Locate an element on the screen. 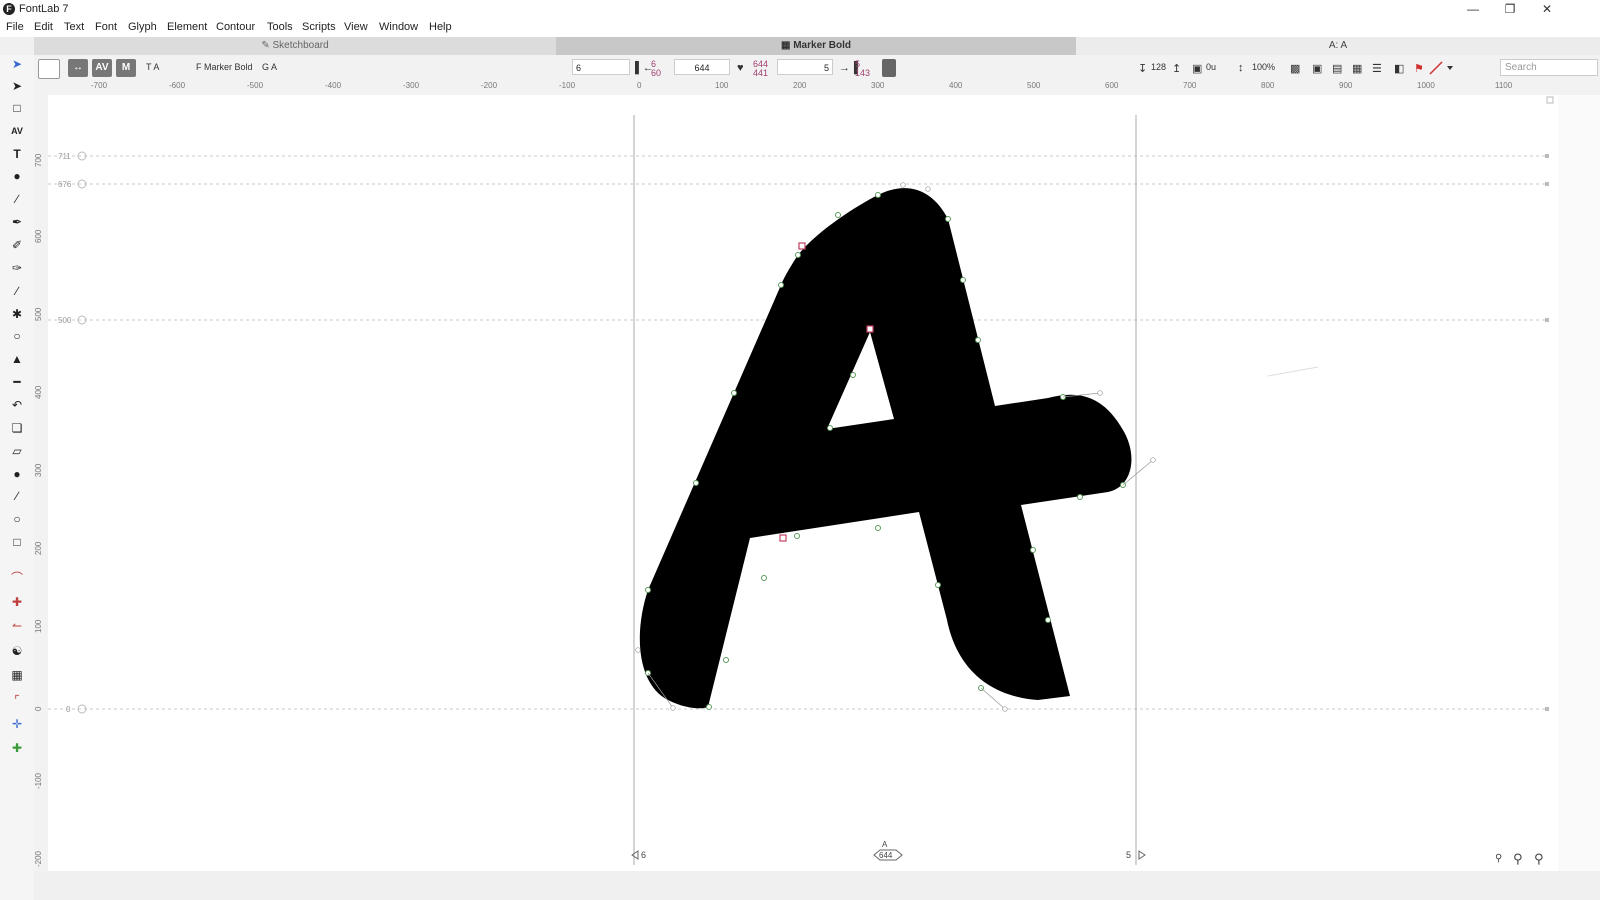 This screenshot has width=1600, height=900. pencil-icon: ✐ is located at coordinates (17, 245).